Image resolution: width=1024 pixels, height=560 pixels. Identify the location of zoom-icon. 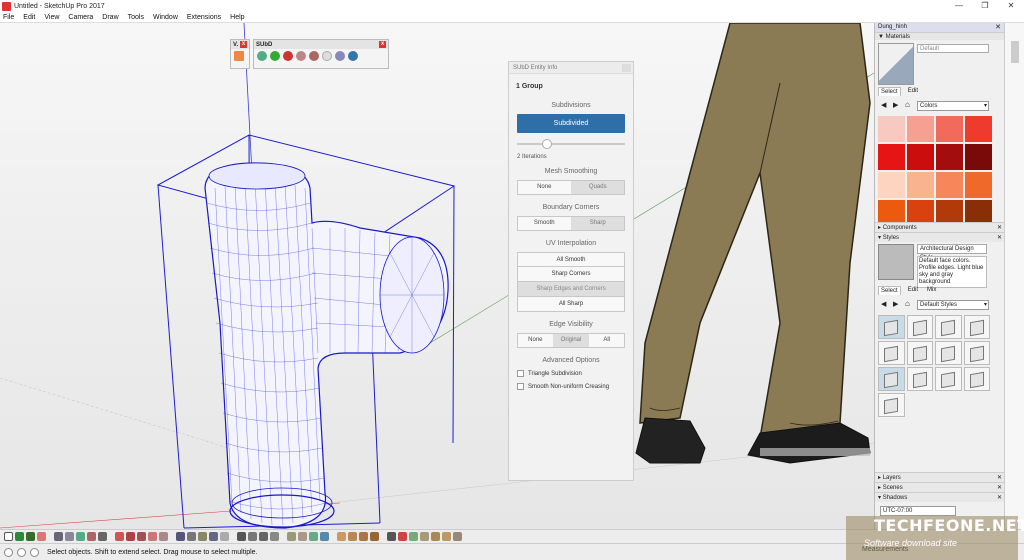
(263, 536).